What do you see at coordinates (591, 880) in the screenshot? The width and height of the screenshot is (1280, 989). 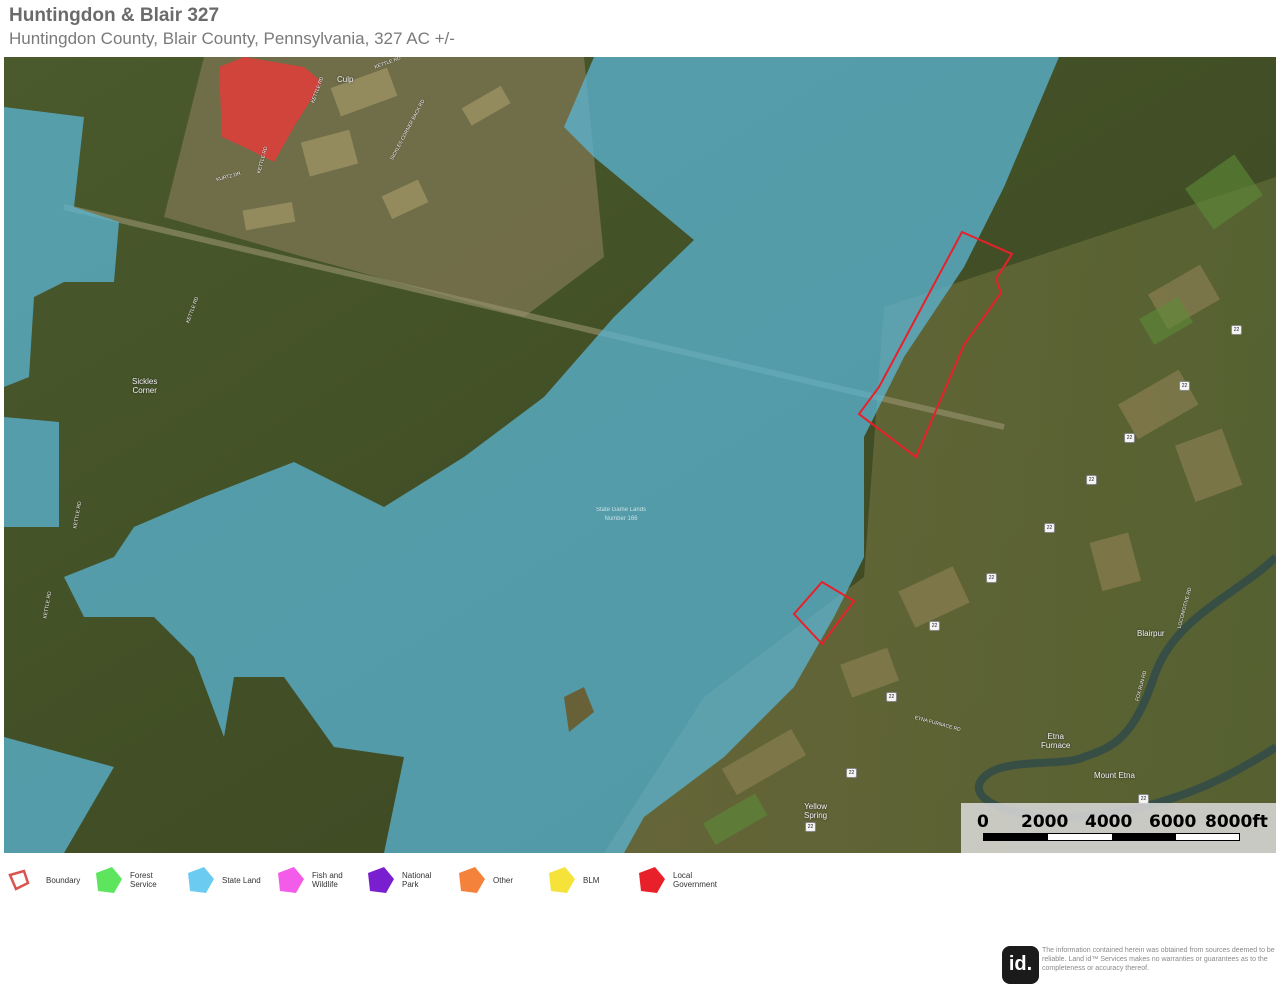 I see `legend-label: BLM` at bounding box center [591, 880].